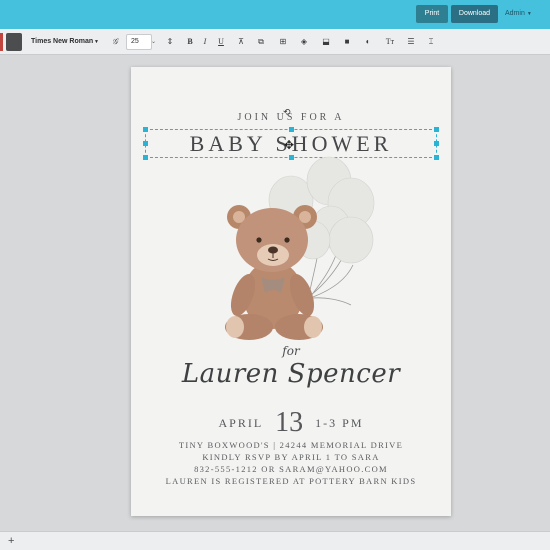 This screenshot has height=550, width=550. What do you see at coordinates (339, 423) in the screenshot?
I see `date-time-text: 1-3 PM` at bounding box center [339, 423].